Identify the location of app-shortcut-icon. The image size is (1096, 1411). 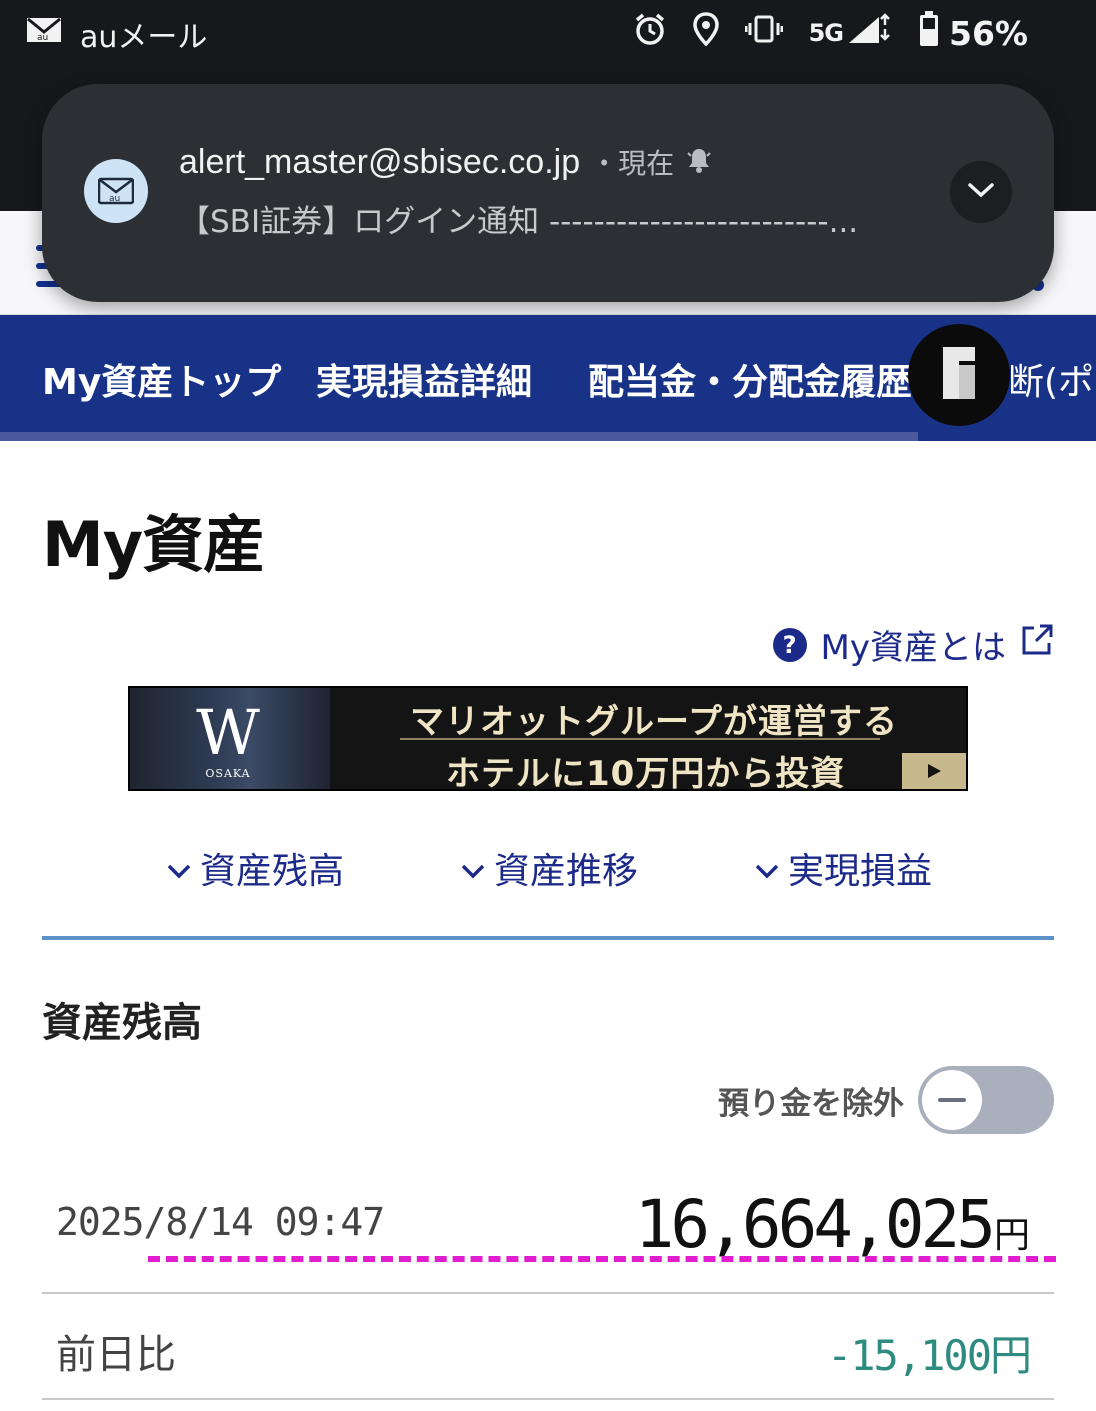
(959, 375).